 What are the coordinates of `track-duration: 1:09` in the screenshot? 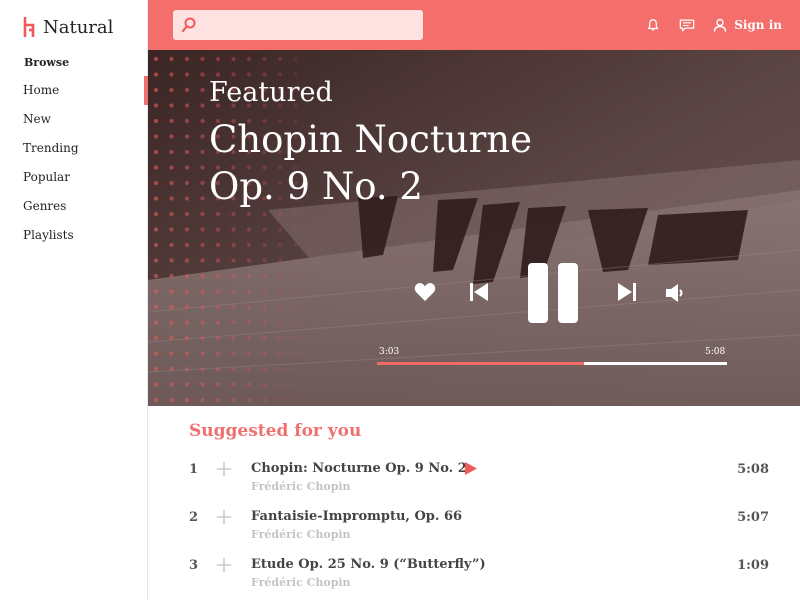 It's located at (753, 565).